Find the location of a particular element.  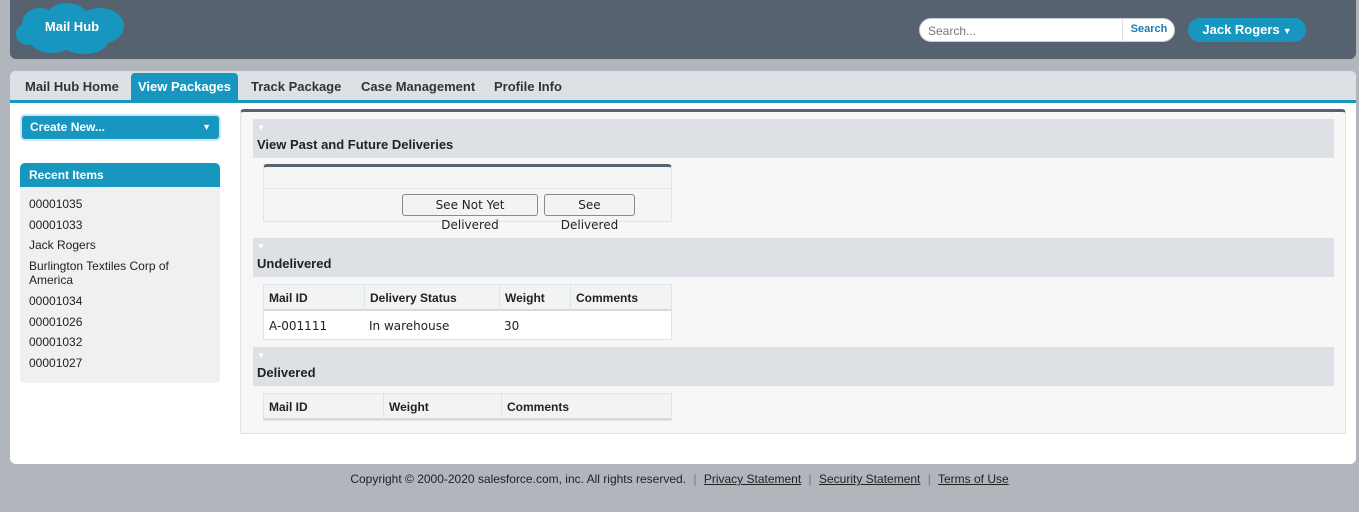

table-header-row: Mail ID Delivery Status Weight Comments is located at coordinates (467, 298).